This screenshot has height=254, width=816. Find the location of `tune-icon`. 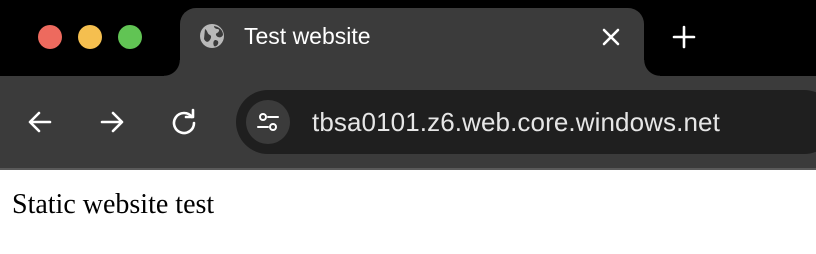

tune-icon is located at coordinates (268, 122).